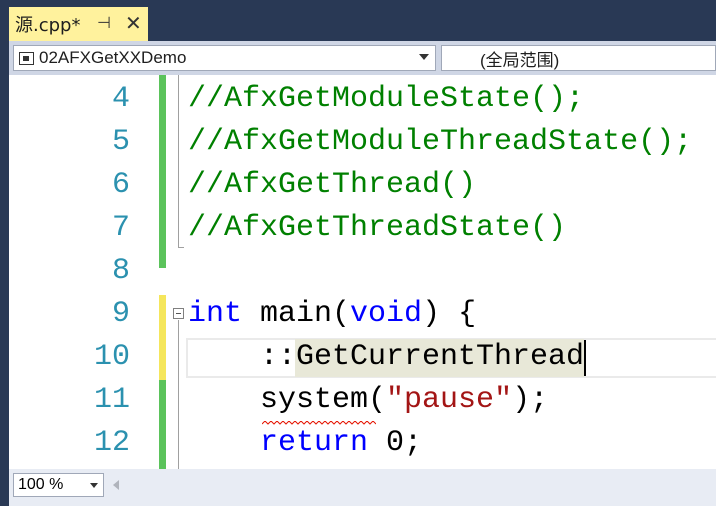 This screenshot has width=716, height=506. I want to click on line-number: 12, so click(111, 443).